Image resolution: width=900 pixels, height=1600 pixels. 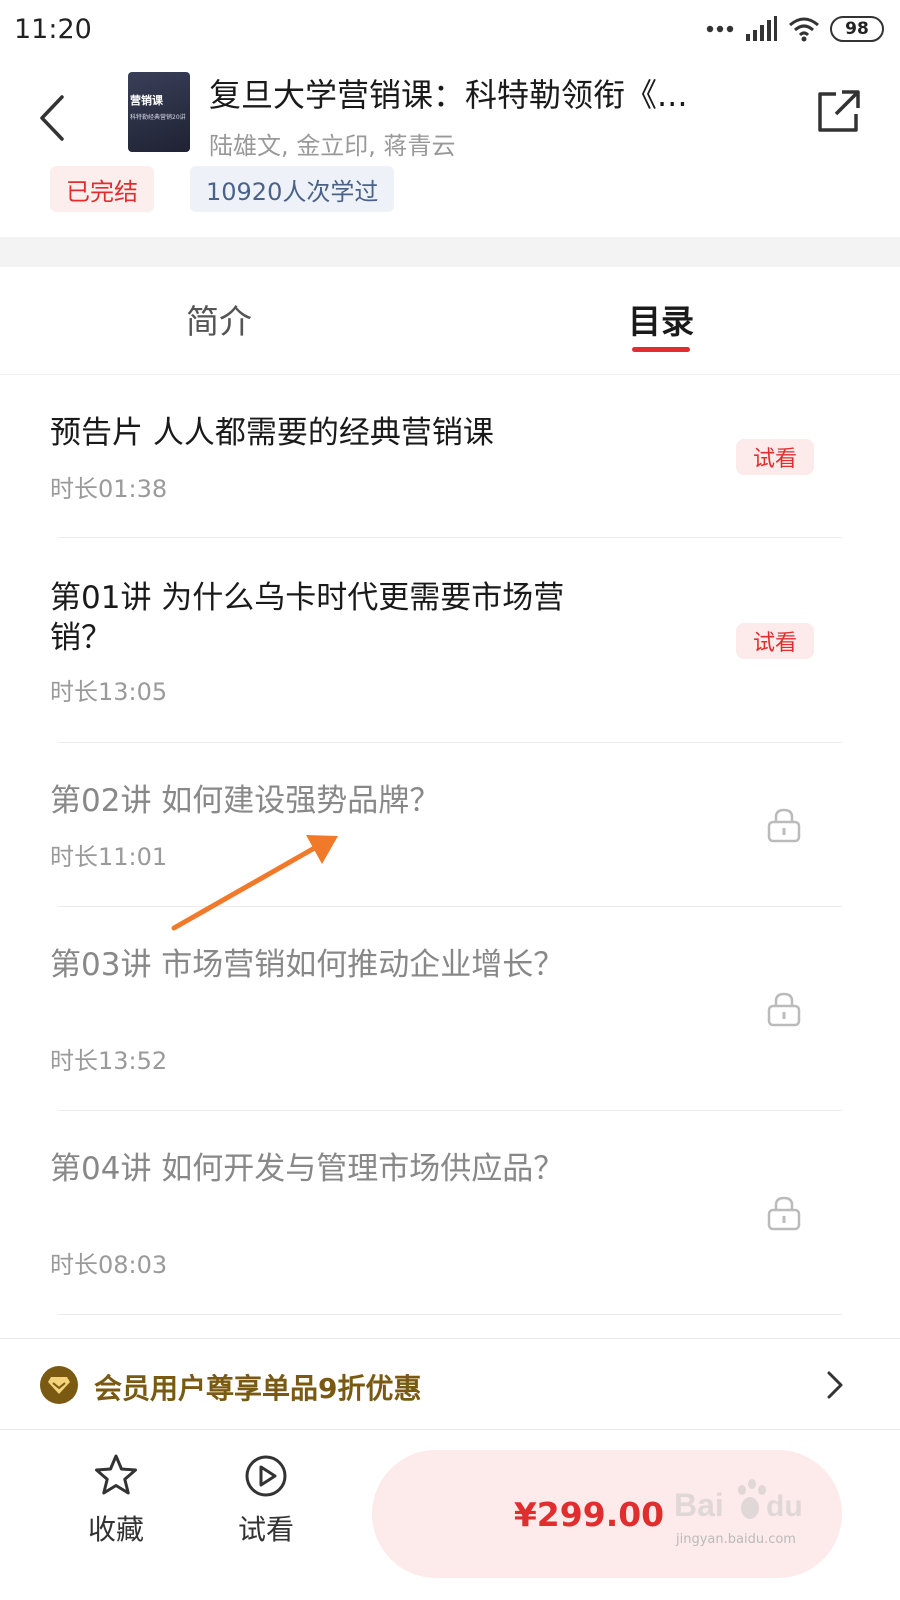 I want to click on trial-watch-button: 试看, so click(x=266, y=1507).